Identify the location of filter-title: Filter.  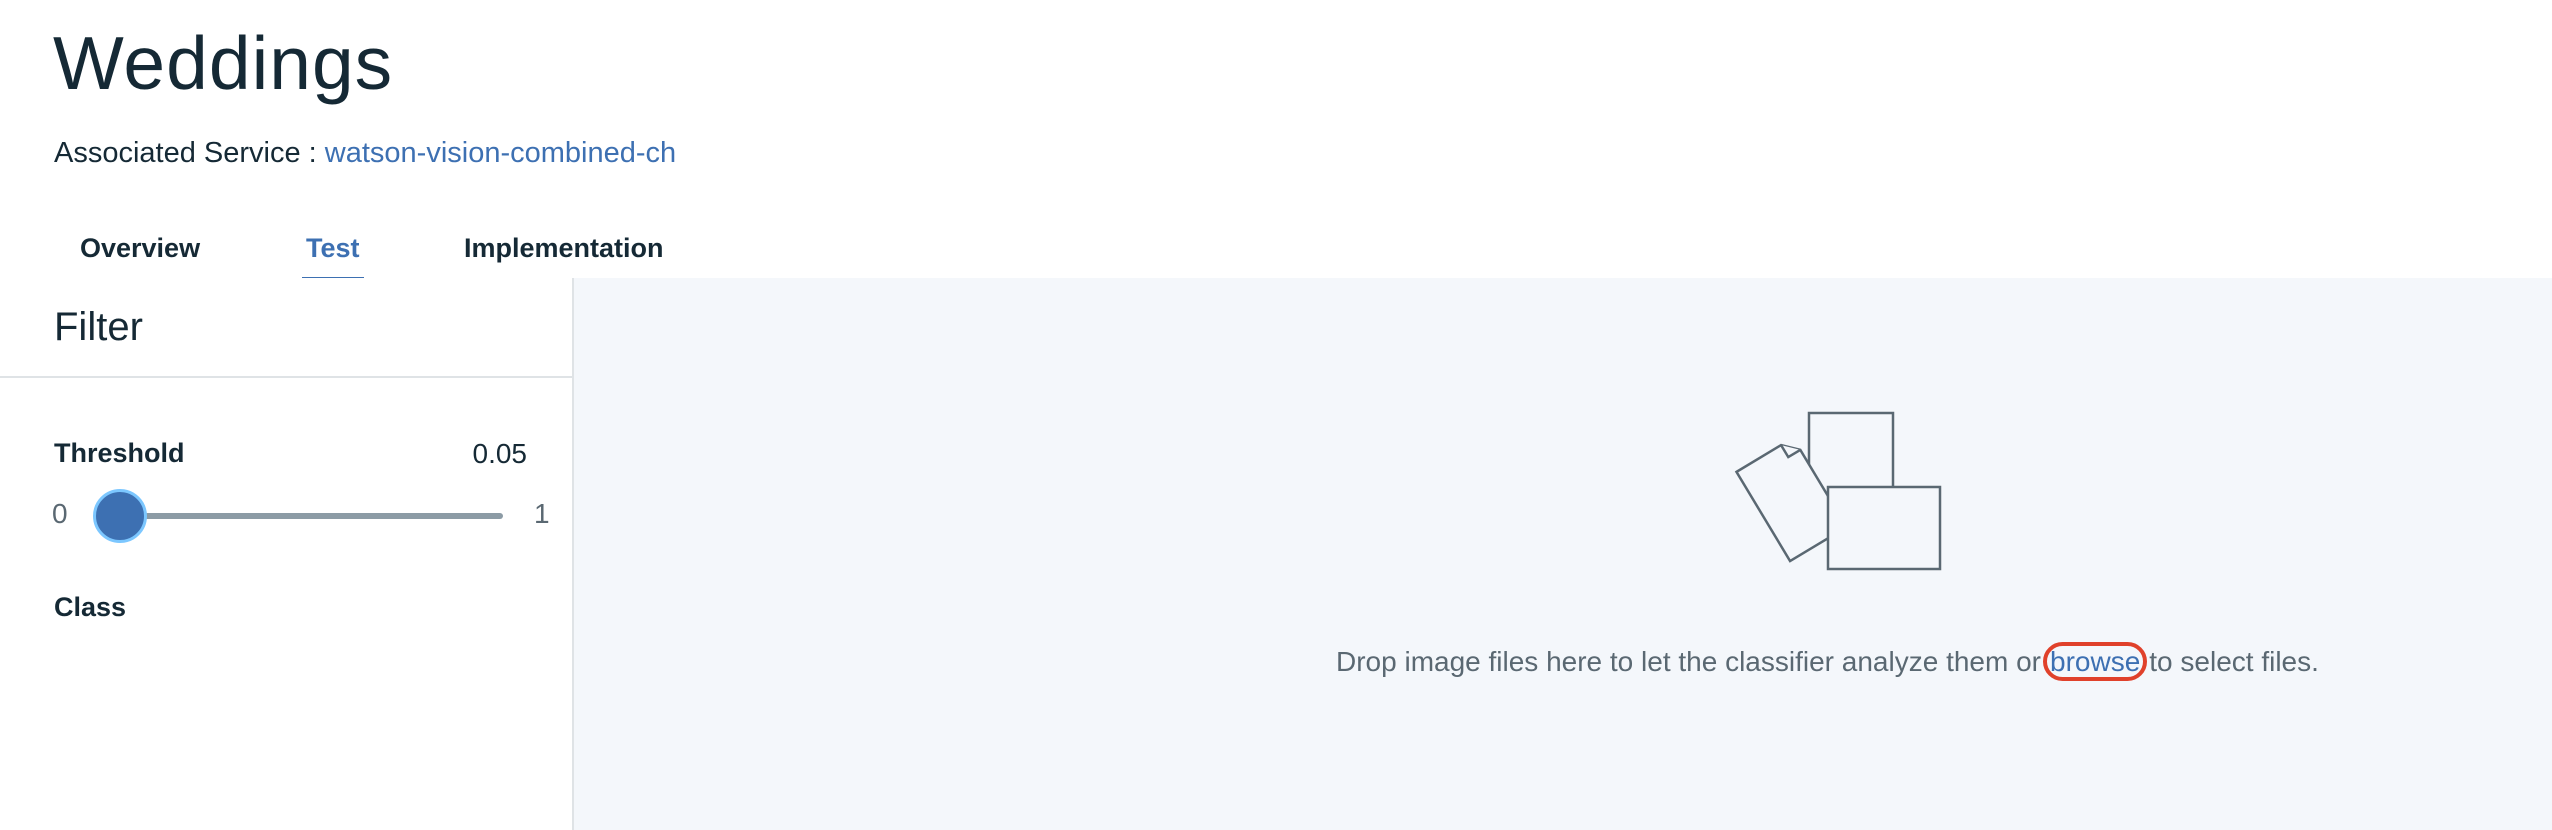
(286, 328).